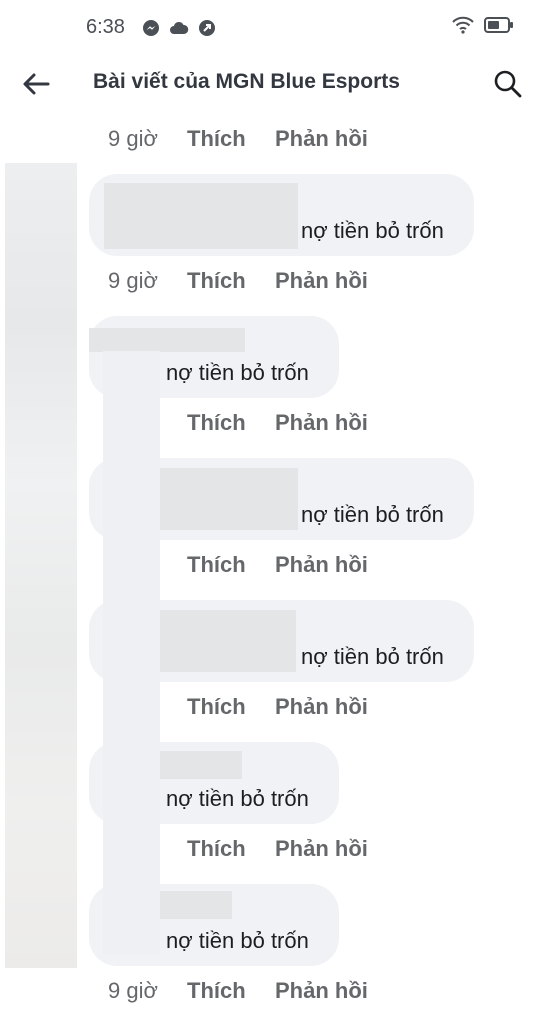 The height and width of the screenshot is (1022, 540). What do you see at coordinates (151, 28) in the screenshot?
I see `messenger-icon` at bounding box center [151, 28].